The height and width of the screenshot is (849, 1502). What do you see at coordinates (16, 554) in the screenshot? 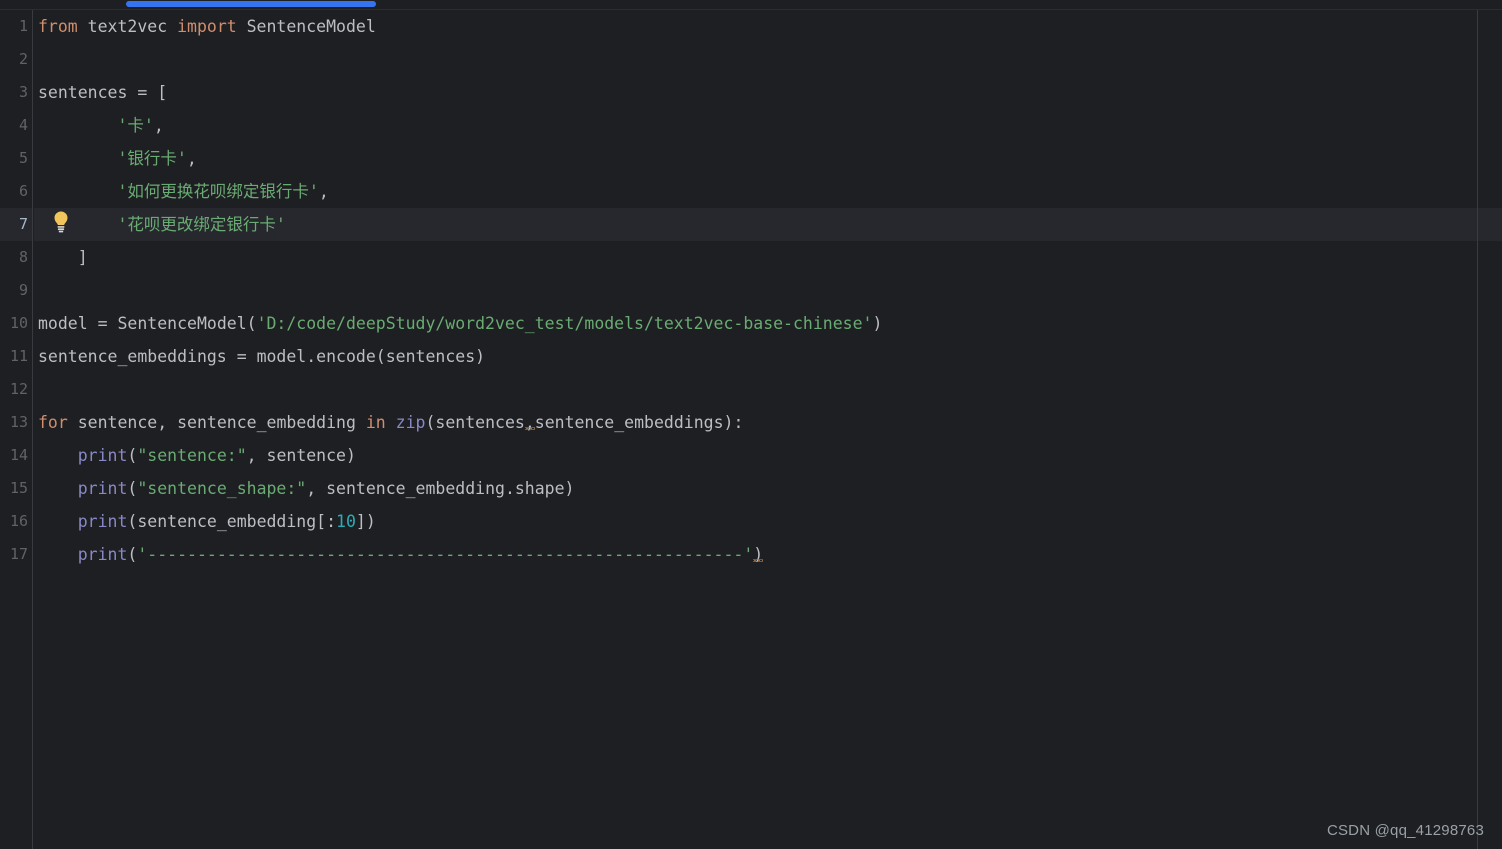
I see `gutter-line-17: 17` at bounding box center [16, 554].